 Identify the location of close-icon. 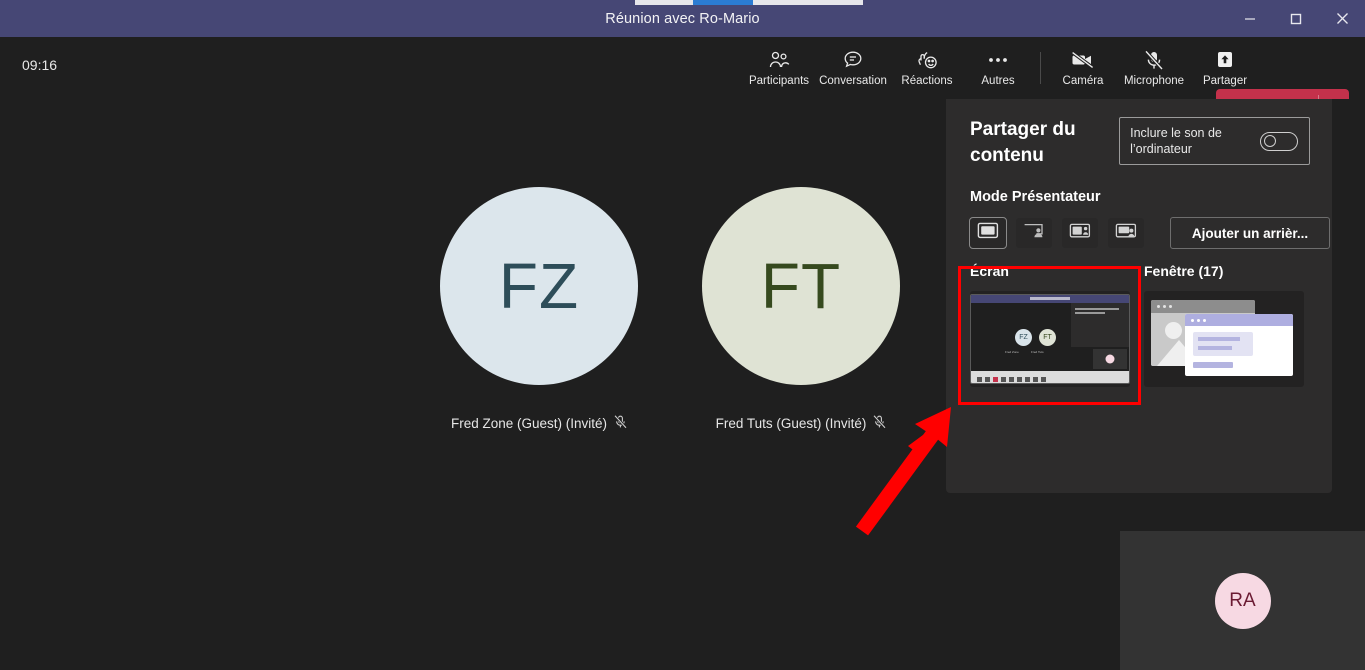
(1342, 18).